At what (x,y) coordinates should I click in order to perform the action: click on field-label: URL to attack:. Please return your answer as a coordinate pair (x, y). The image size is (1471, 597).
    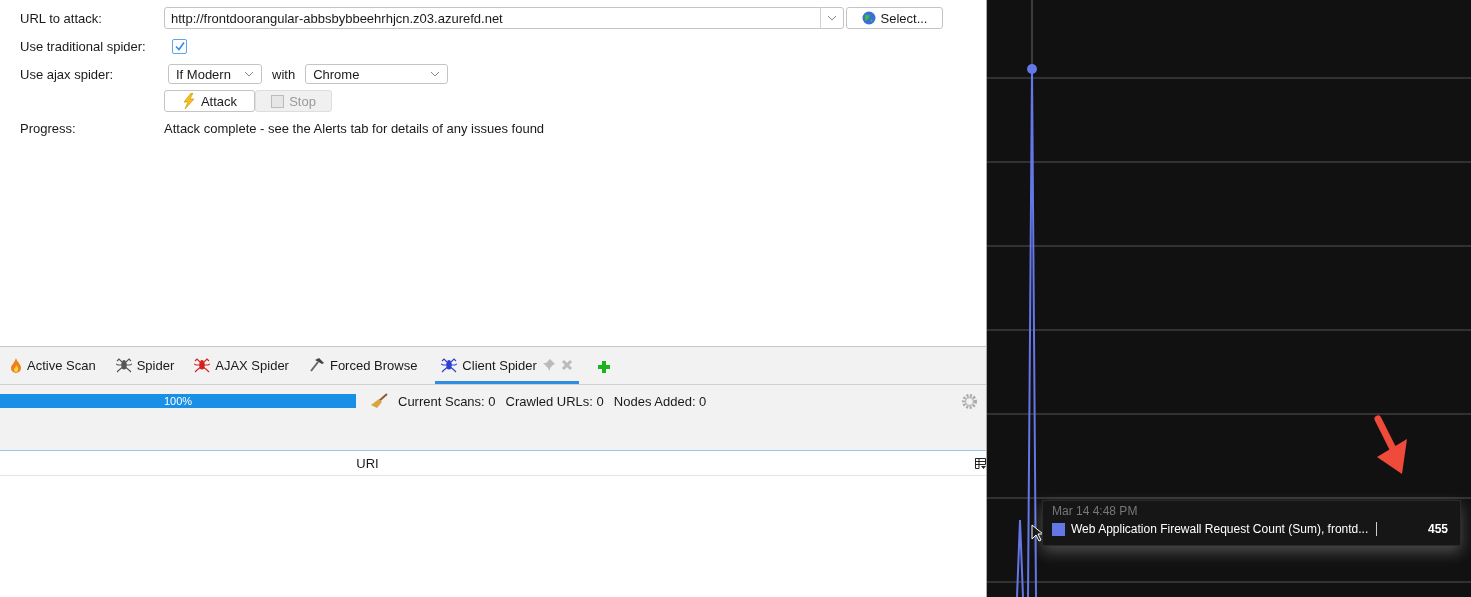
    Looking at the image, I should click on (61, 18).